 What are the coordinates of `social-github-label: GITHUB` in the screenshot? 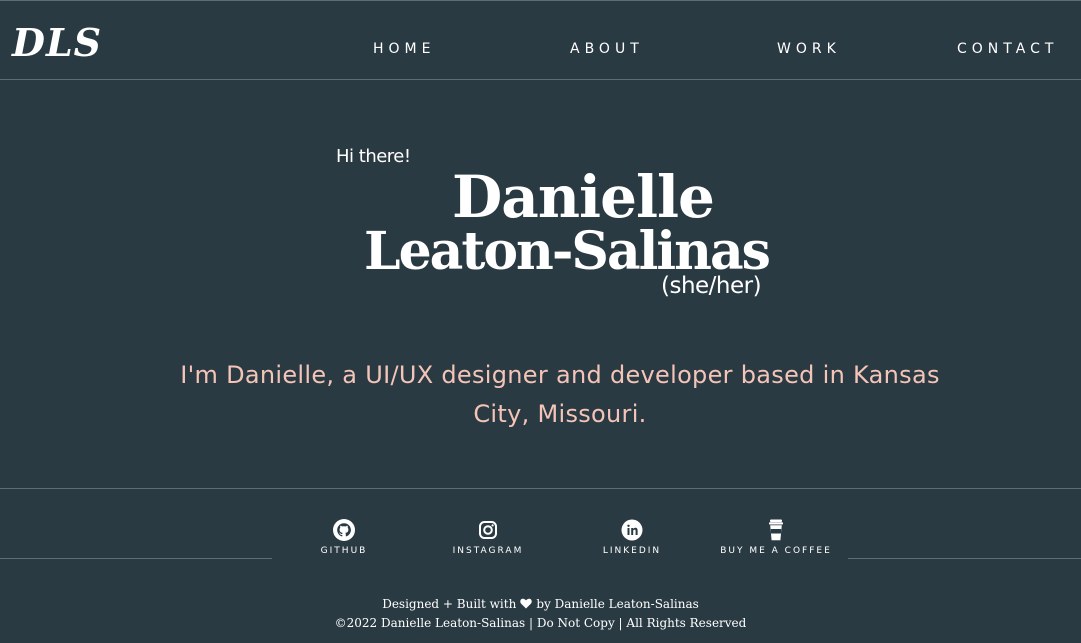 It's located at (344, 551).